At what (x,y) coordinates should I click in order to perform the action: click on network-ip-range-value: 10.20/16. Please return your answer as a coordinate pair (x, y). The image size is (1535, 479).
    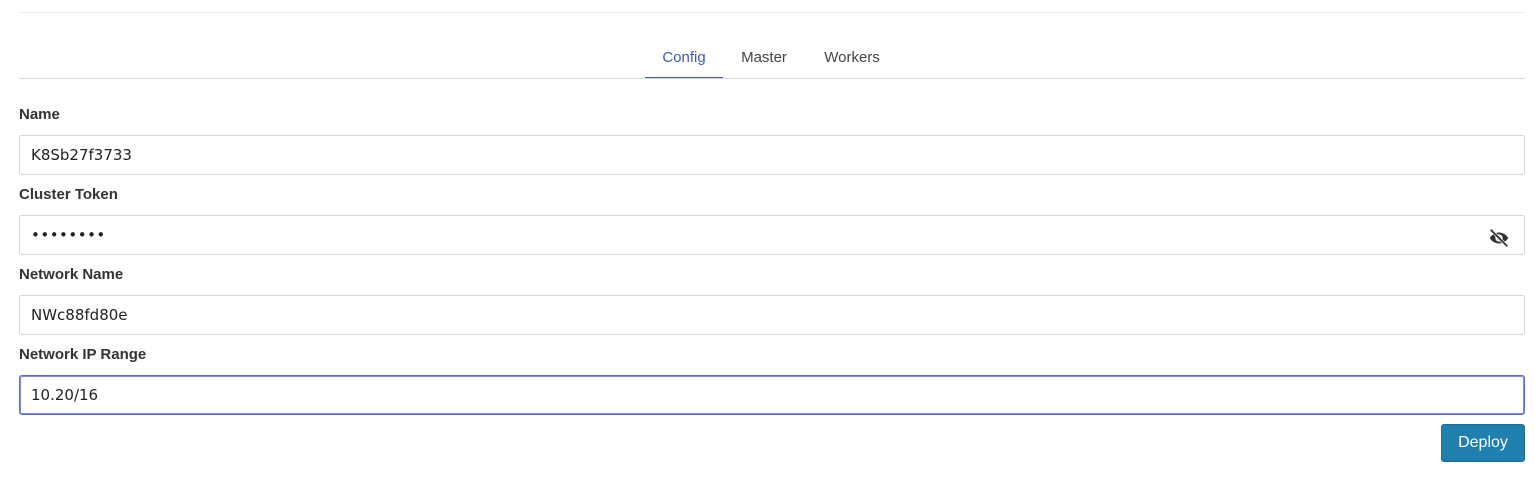
    Looking at the image, I should click on (65, 395).